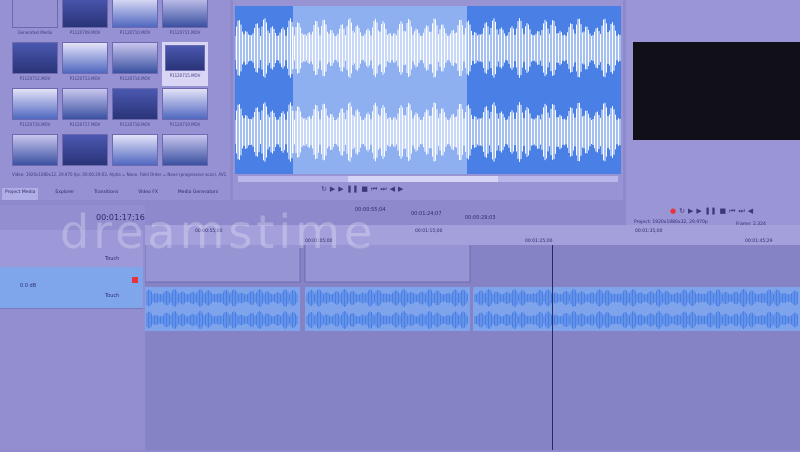 This screenshot has width=800, height=452. I want to click on thumbnail-label: P1120717.MOV, so click(85, 124).